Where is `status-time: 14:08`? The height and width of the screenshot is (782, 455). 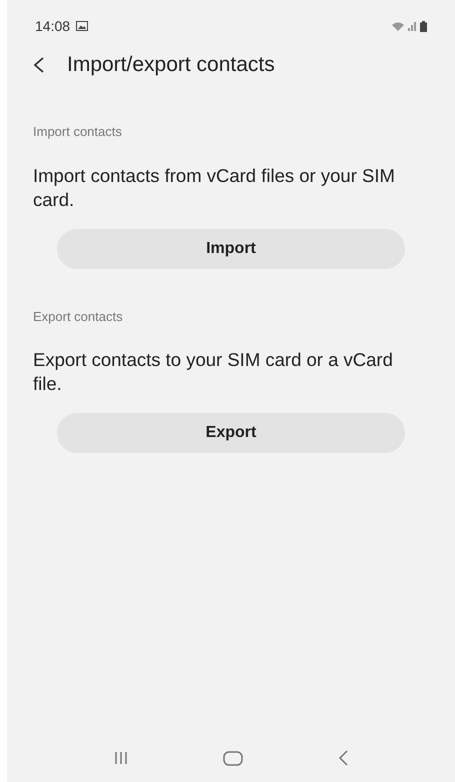
status-time: 14:08 is located at coordinates (52, 26).